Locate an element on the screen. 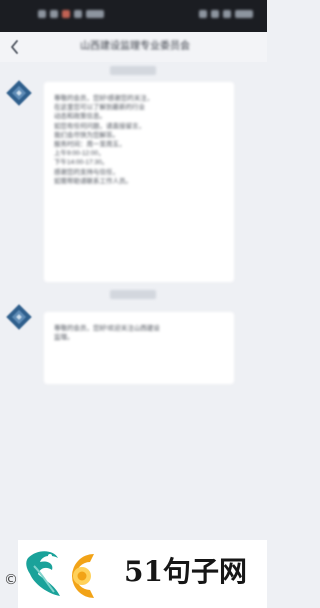 The image size is (320, 608). watermark: 51句子网 is located at coordinates (142, 574).